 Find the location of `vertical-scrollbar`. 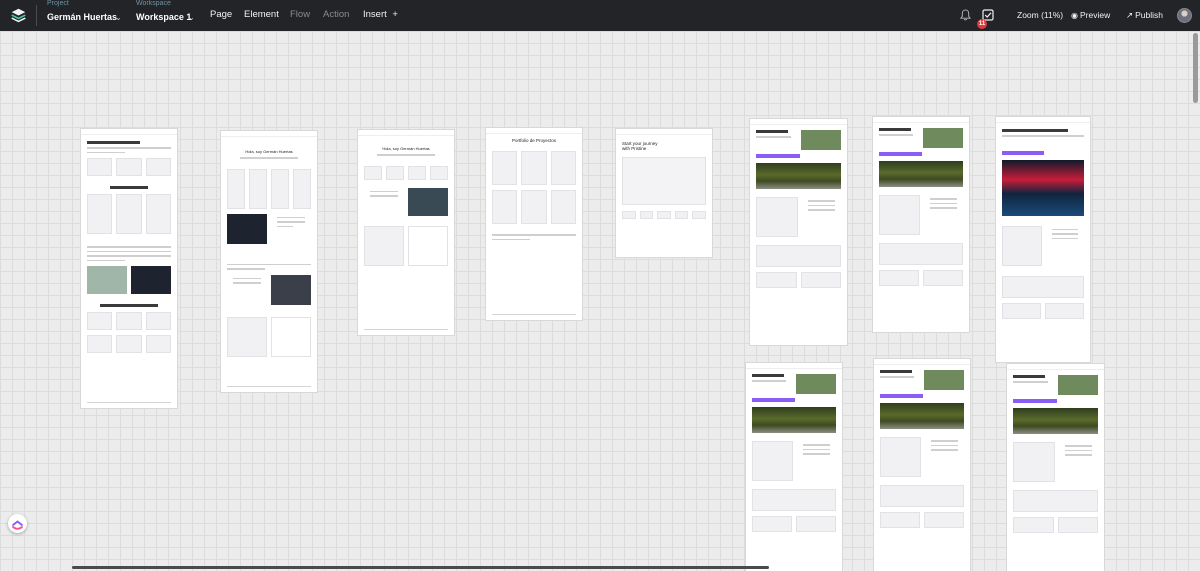

vertical-scrollbar is located at coordinates (1195, 68).